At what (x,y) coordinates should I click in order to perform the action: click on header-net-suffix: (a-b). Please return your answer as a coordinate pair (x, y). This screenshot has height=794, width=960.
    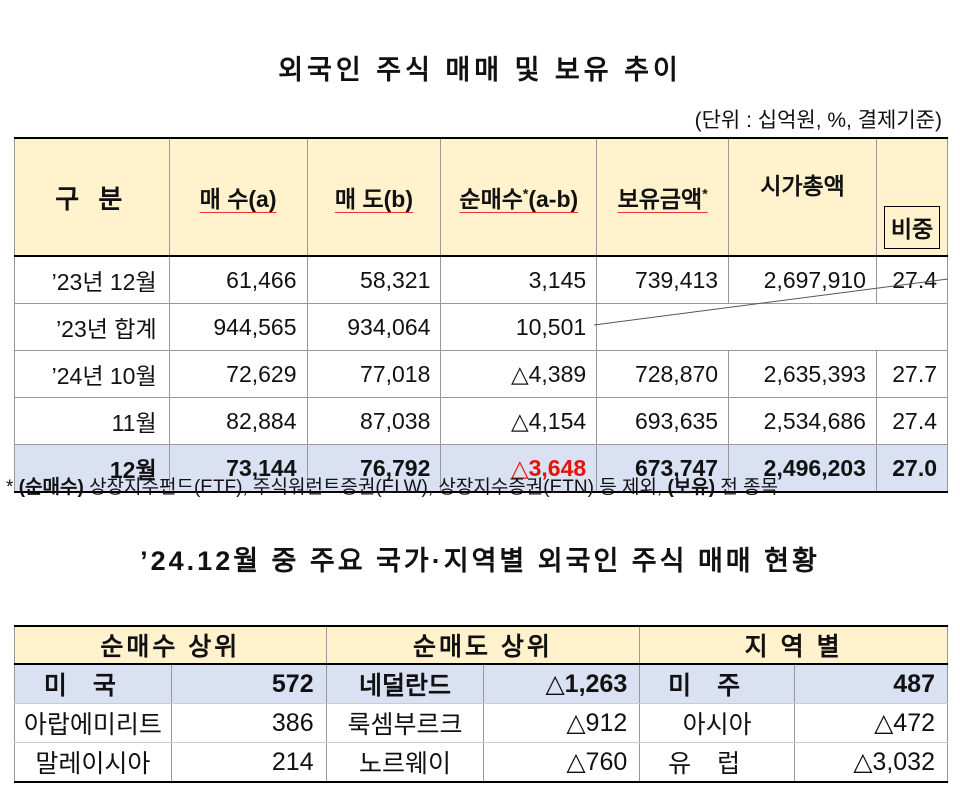
    Looking at the image, I should click on (553, 199).